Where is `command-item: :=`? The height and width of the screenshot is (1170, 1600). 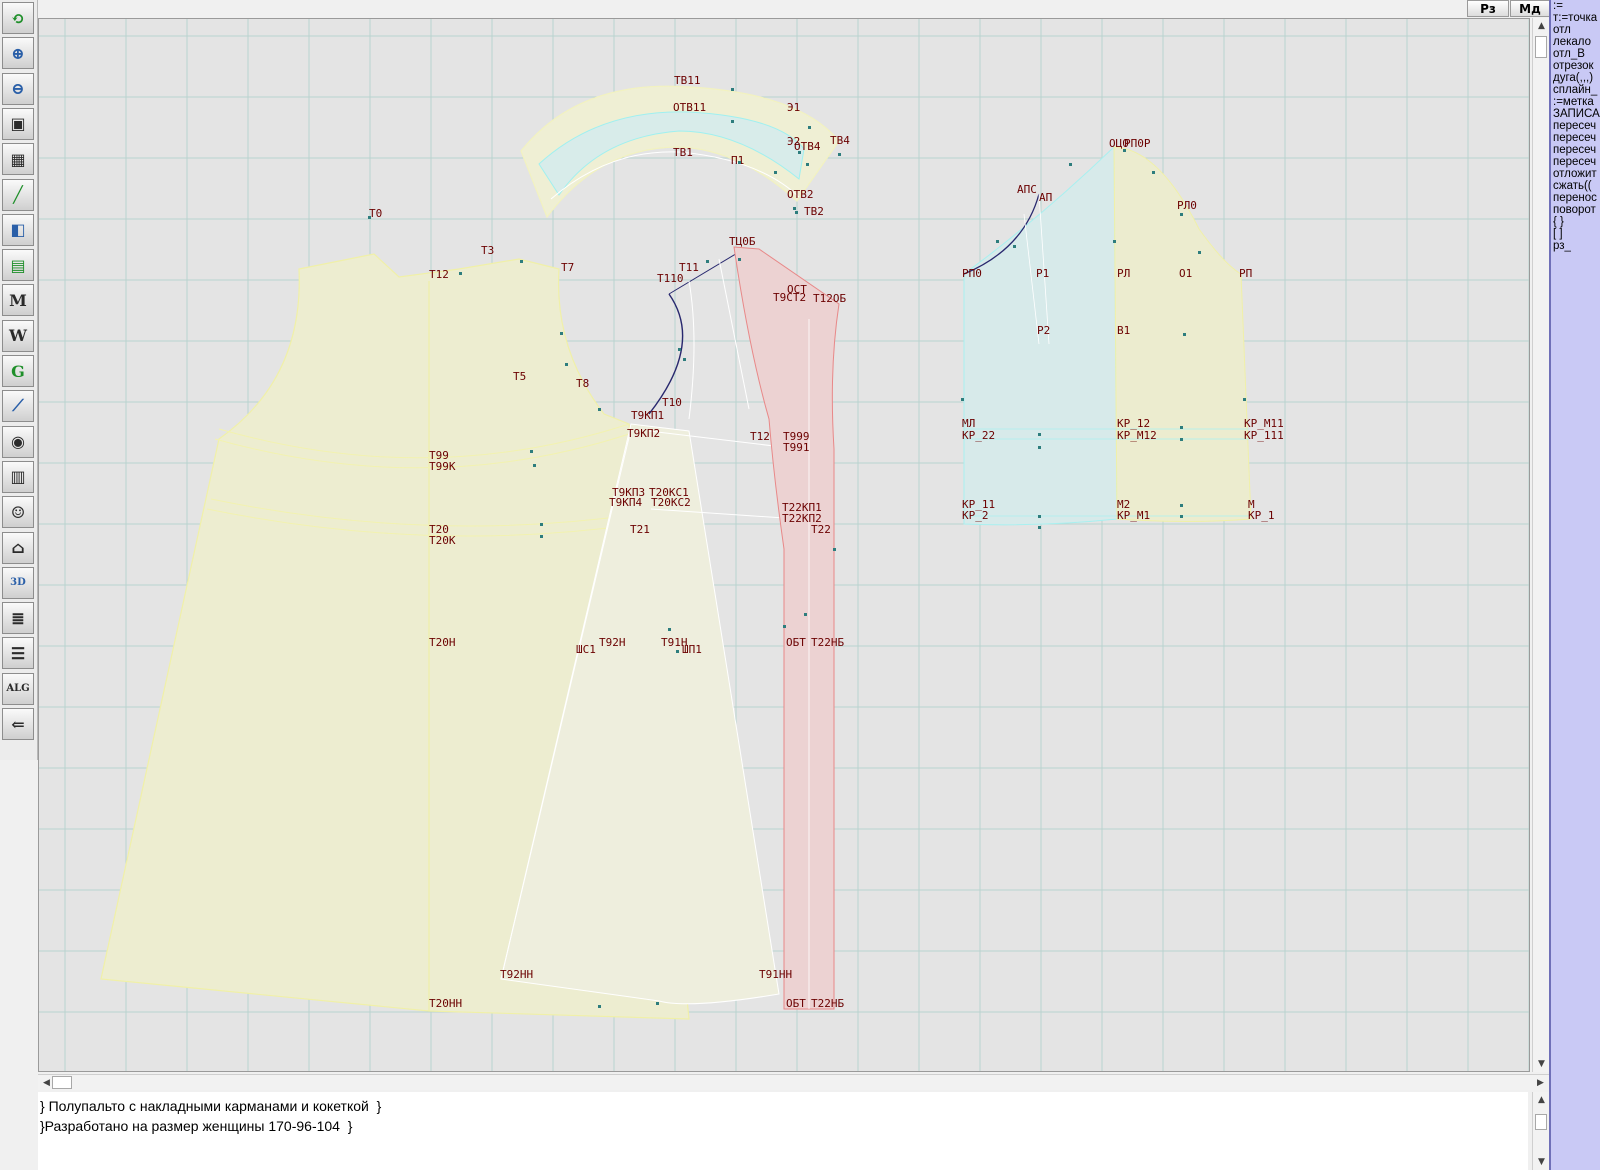 command-item: := is located at coordinates (1575, 6).